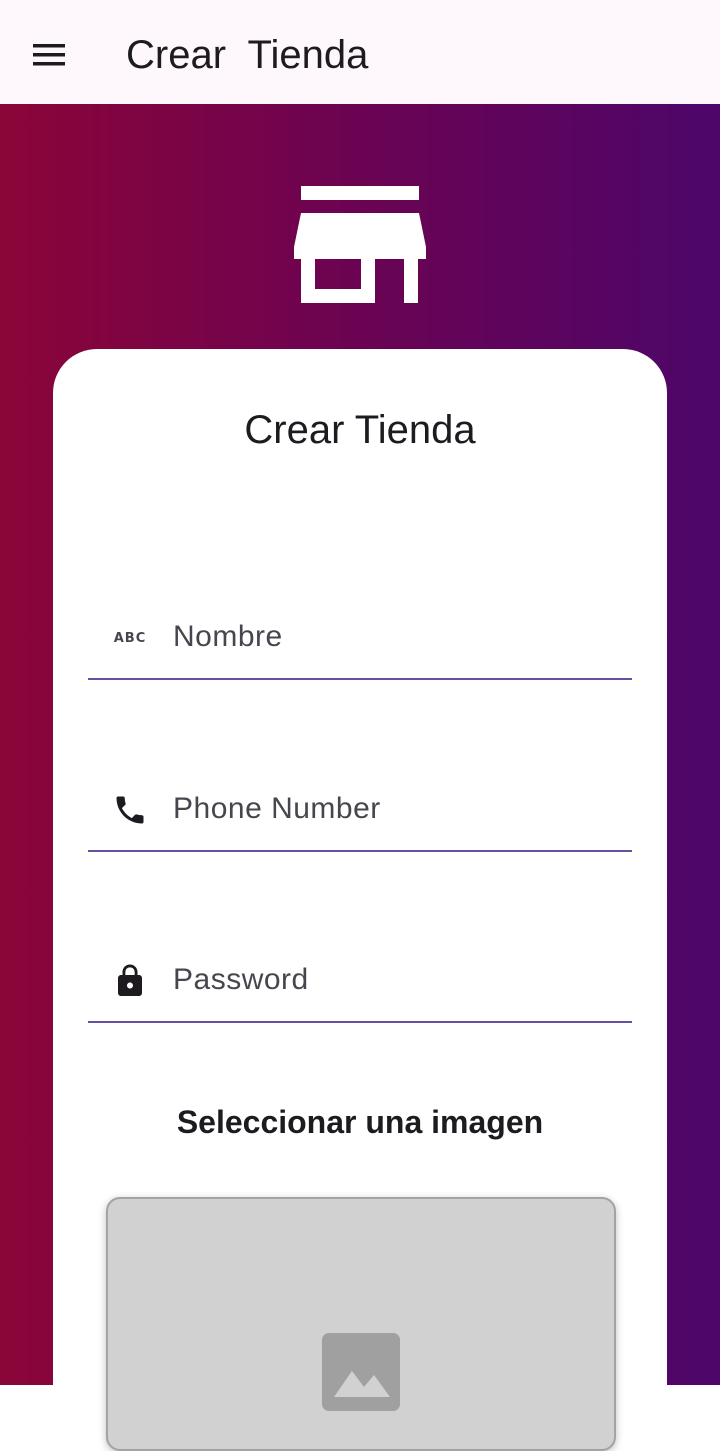 Image resolution: width=720 pixels, height=1451 pixels. I want to click on image-section-heading: Seleccionar una imagen, so click(360, 1122).